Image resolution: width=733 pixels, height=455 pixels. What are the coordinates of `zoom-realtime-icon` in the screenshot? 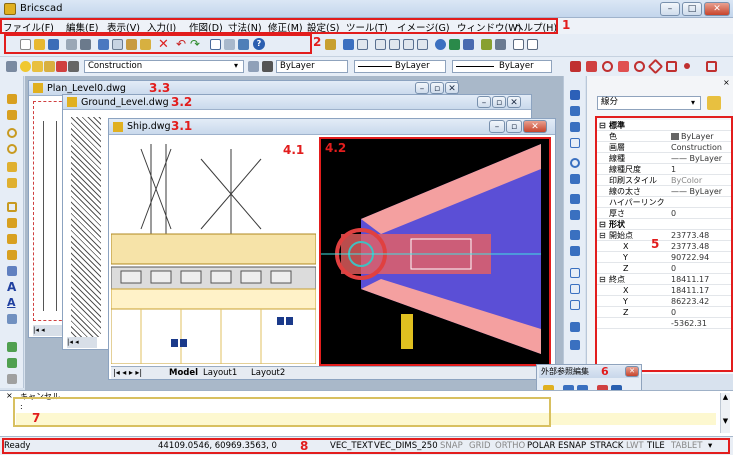 It's located at (362, 44).